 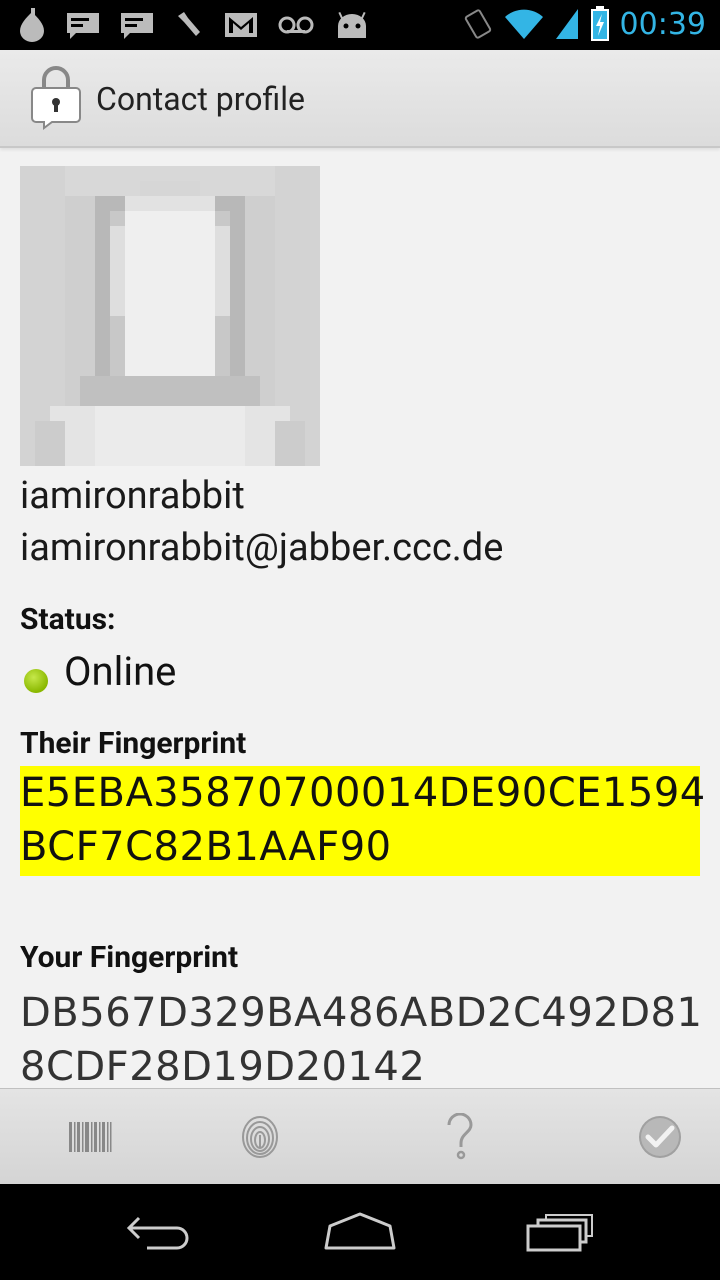 I want to click on tool-icon, so click(x=189, y=24).